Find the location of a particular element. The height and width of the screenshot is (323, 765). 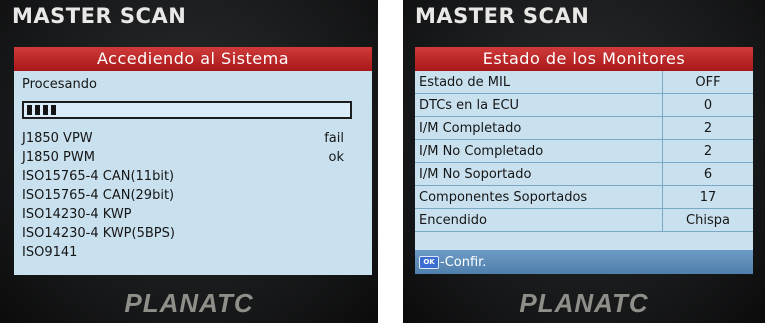

protocol-status: fail is located at coordinates (334, 138).